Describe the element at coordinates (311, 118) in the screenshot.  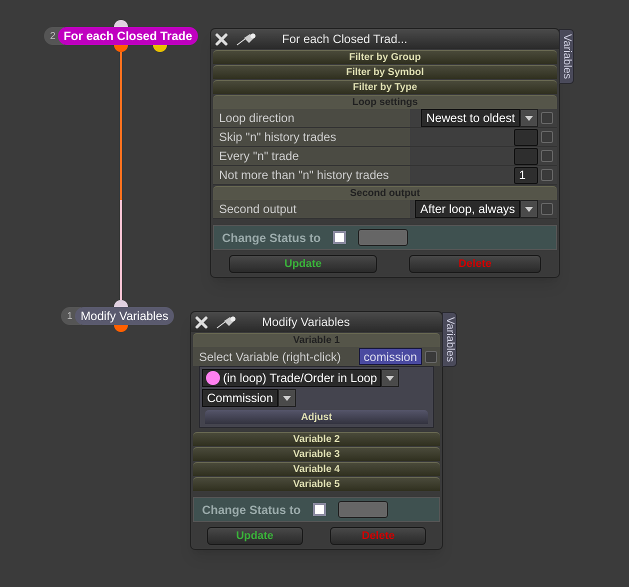
I see `setting-label: Loop direction` at that location.